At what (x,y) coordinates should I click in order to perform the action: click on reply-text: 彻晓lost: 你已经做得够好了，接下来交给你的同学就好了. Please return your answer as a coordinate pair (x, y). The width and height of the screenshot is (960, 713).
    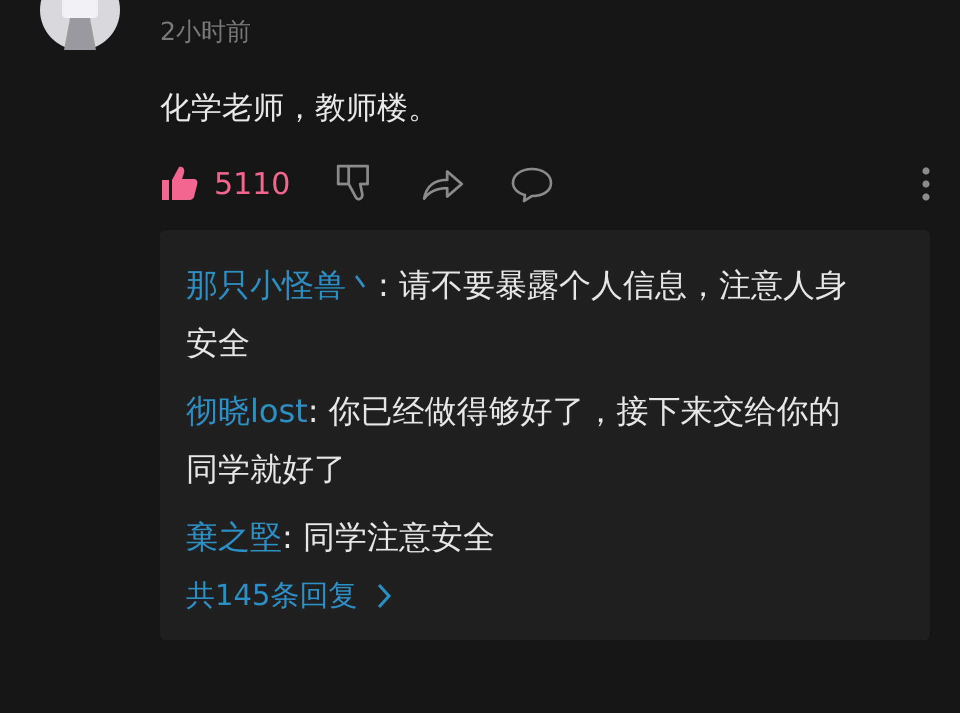
    Looking at the image, I should click on (514, 440).